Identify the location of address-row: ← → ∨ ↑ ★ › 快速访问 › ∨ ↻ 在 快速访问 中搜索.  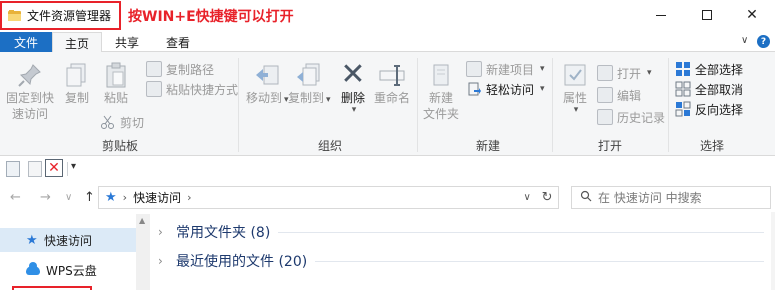
(387, 197).